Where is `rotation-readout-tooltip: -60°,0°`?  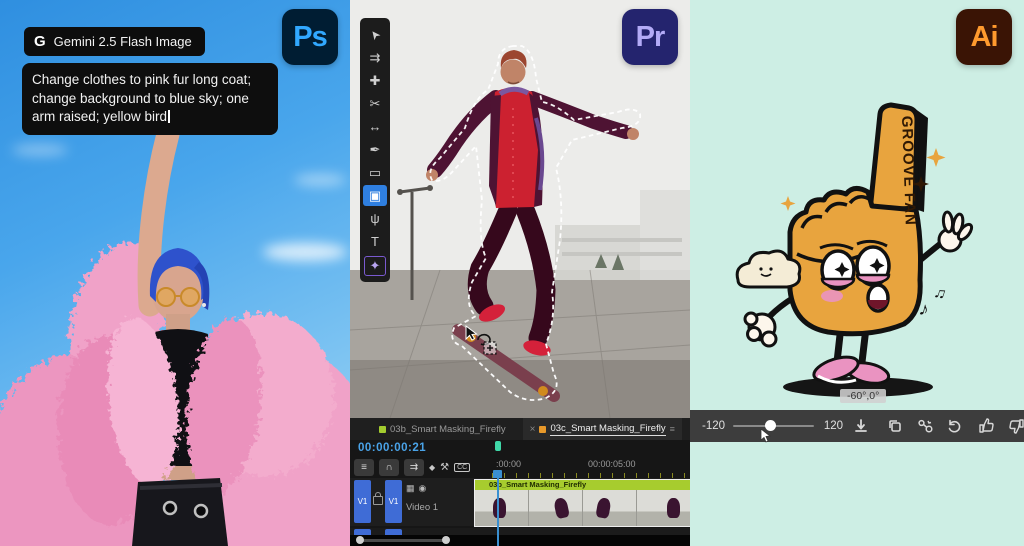 rotation-readout-tooltip: -60°,0° is located at coordinates (863, 396).